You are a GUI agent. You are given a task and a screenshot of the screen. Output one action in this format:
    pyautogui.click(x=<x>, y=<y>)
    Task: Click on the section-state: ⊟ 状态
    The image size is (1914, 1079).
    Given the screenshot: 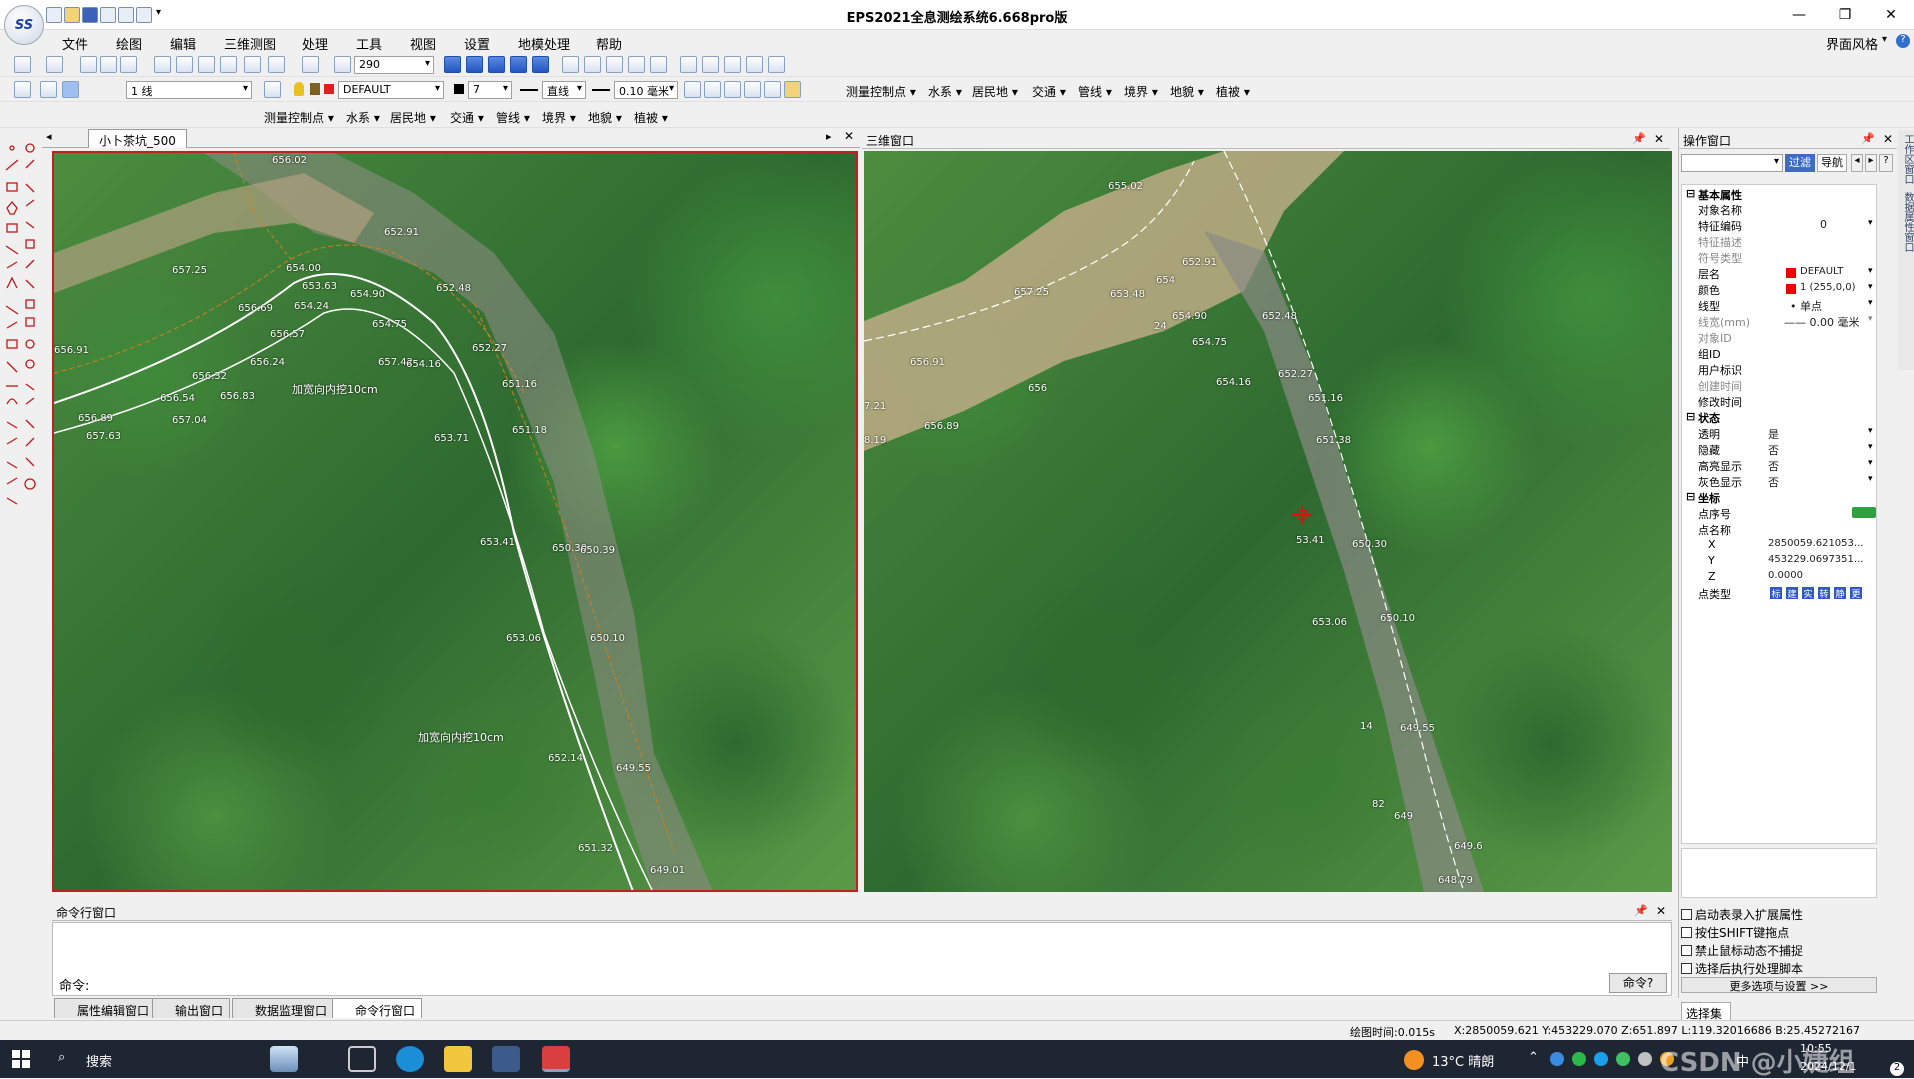 What is the action you would take?
    pyautogui.click(x=1772, y=417)
    